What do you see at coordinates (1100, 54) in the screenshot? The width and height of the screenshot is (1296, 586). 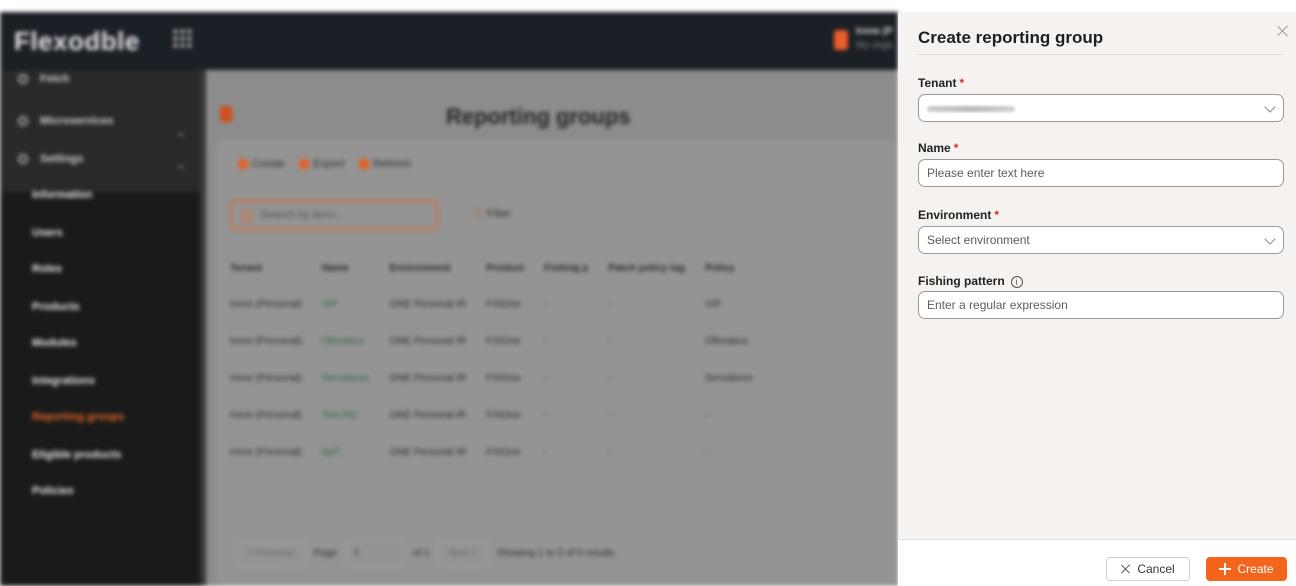 I see `divider` at bounding box center [1100, 54].